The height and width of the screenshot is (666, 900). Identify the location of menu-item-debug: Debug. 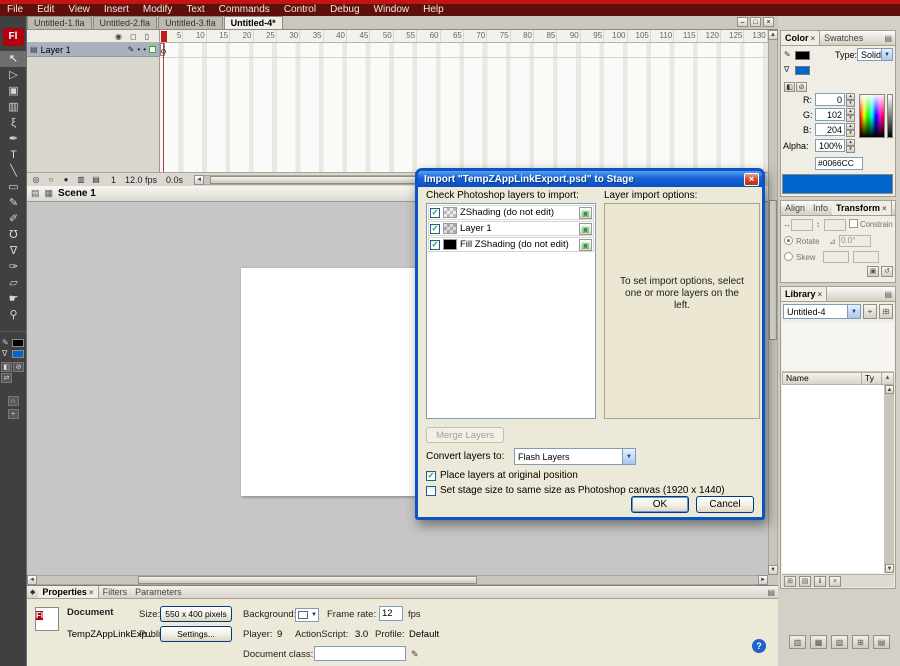
(344, 10).